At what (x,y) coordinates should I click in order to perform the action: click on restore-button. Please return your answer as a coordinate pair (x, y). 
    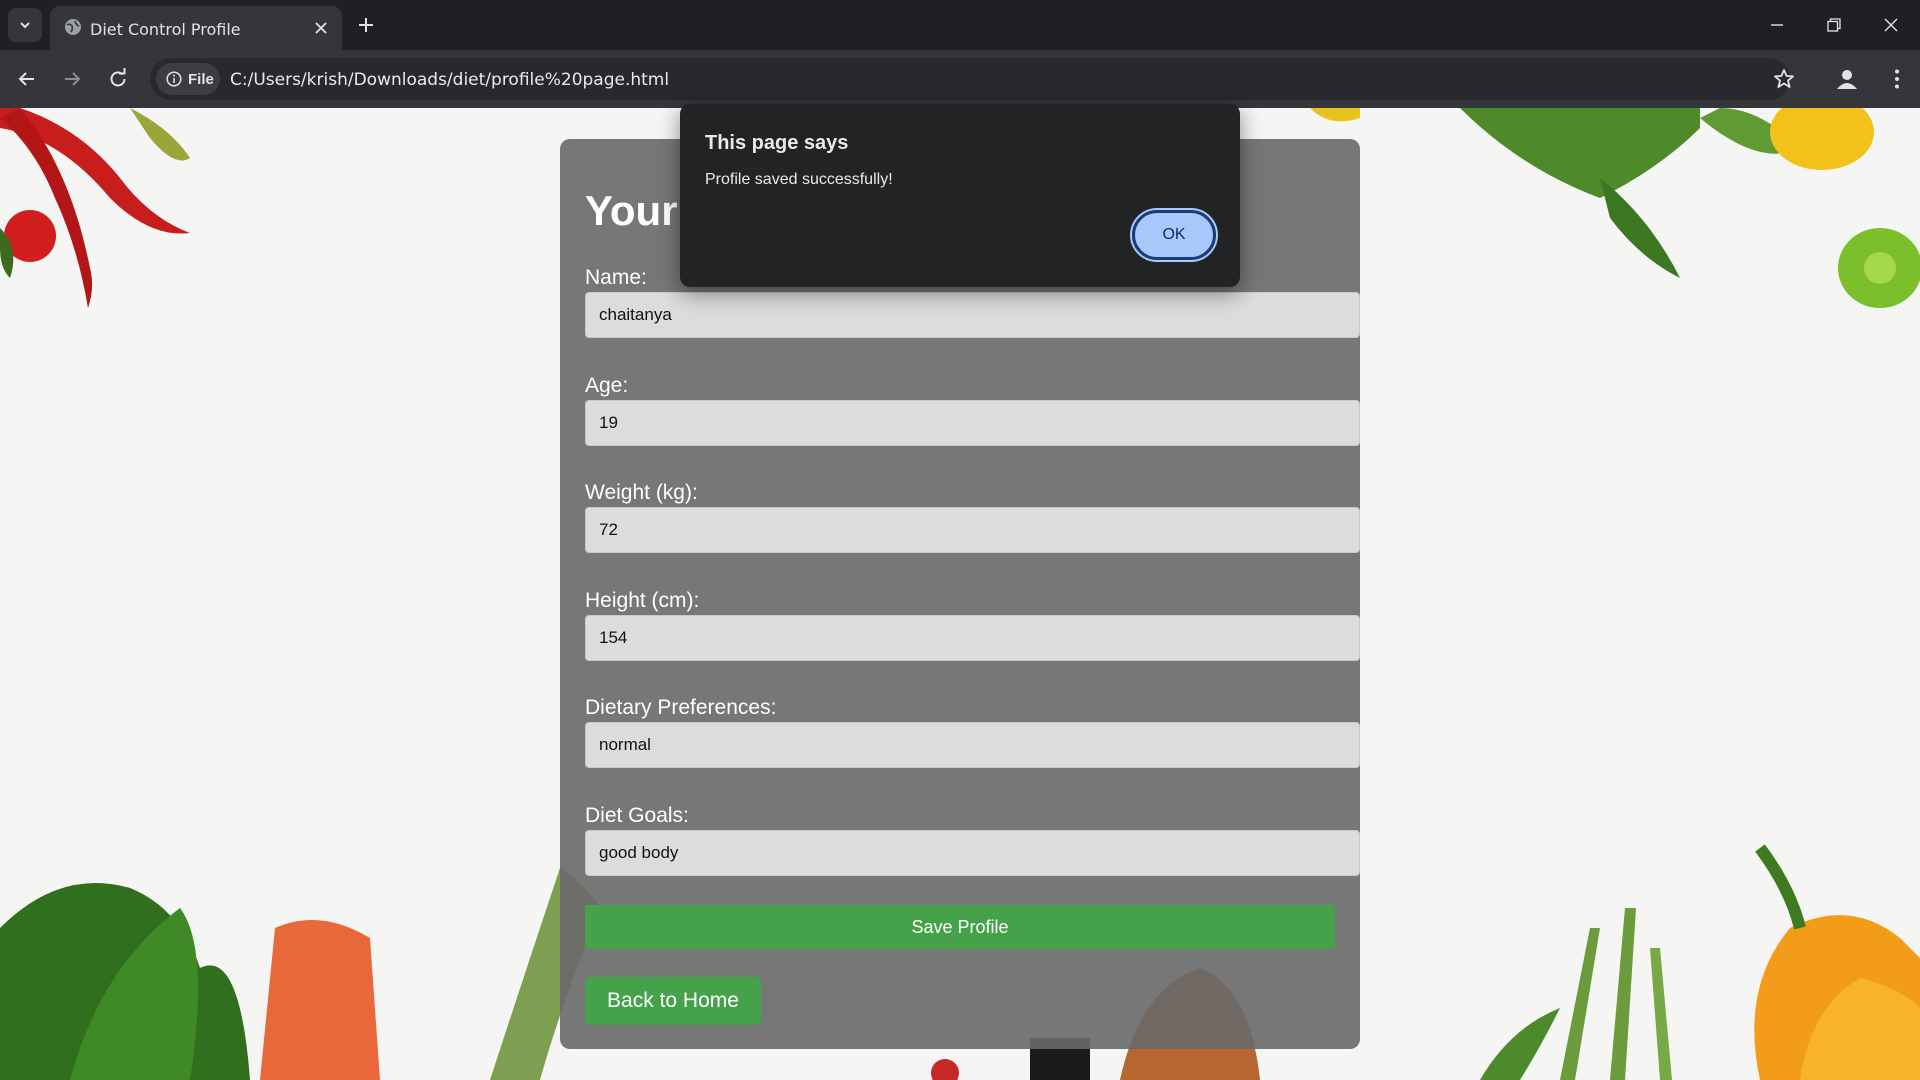
    Looking at the image, I should click on (1834, 25).